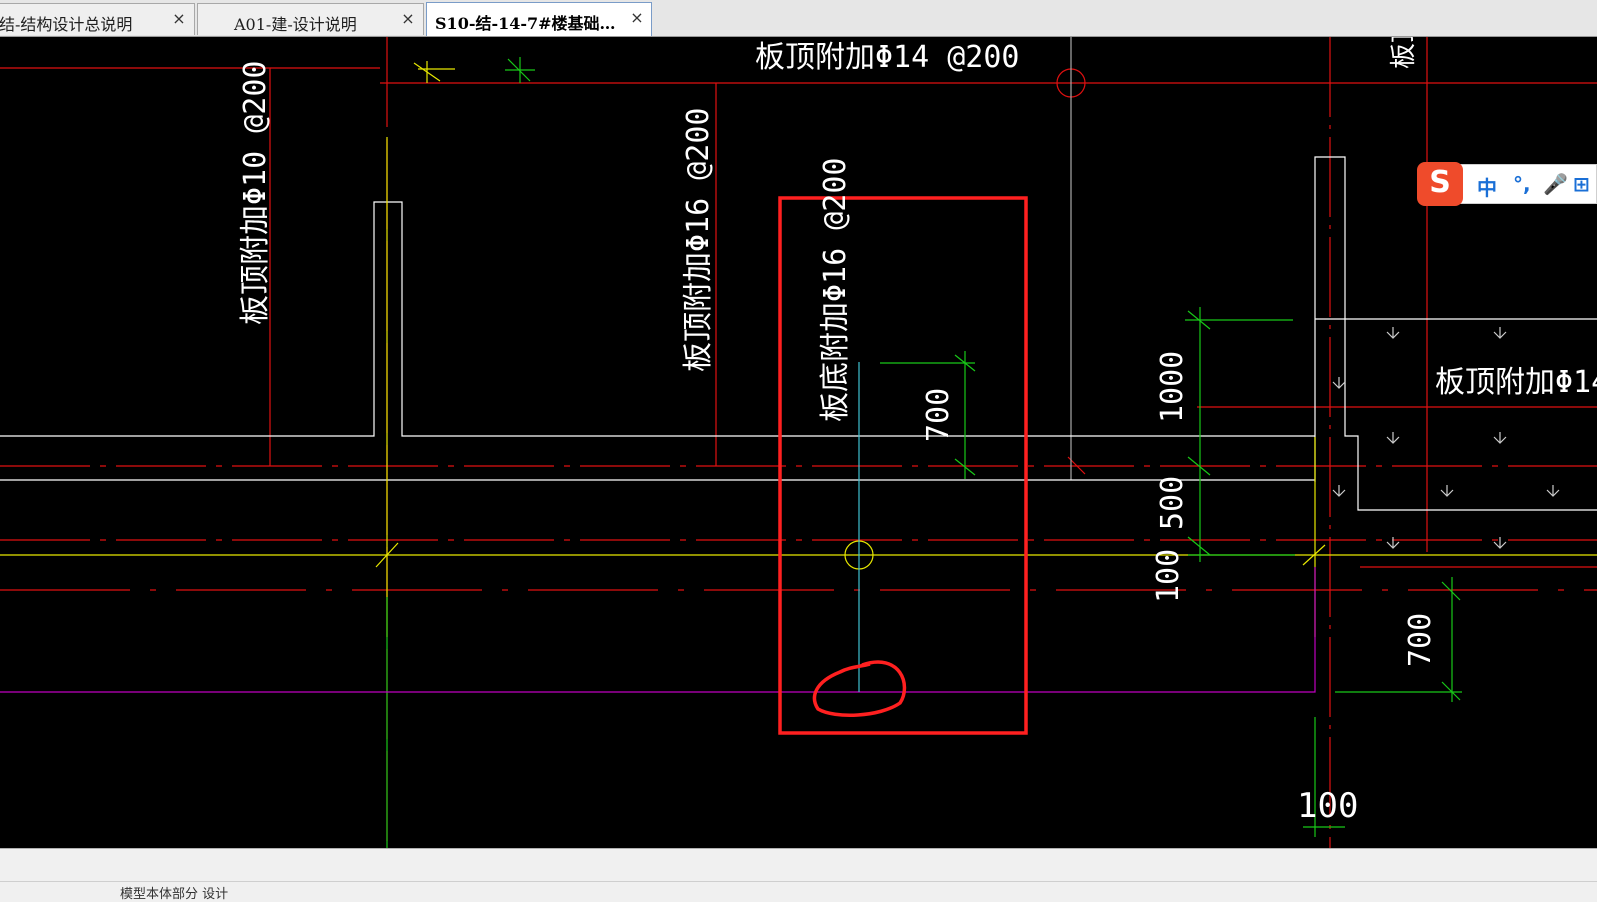  I want to click on tab-architectural-design-notes: A01-建-设计说明 ×, so click(310, 19).